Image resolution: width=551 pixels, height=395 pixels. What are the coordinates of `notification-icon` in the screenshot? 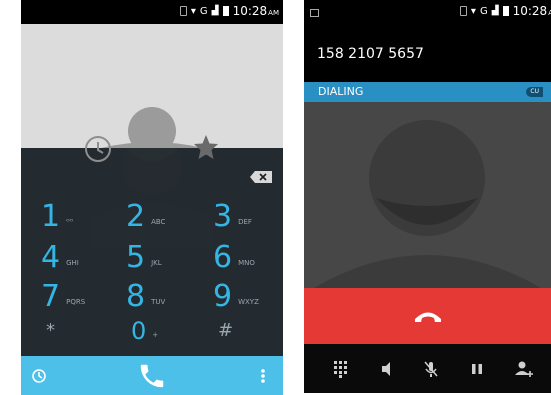 It's located at (314, 13).